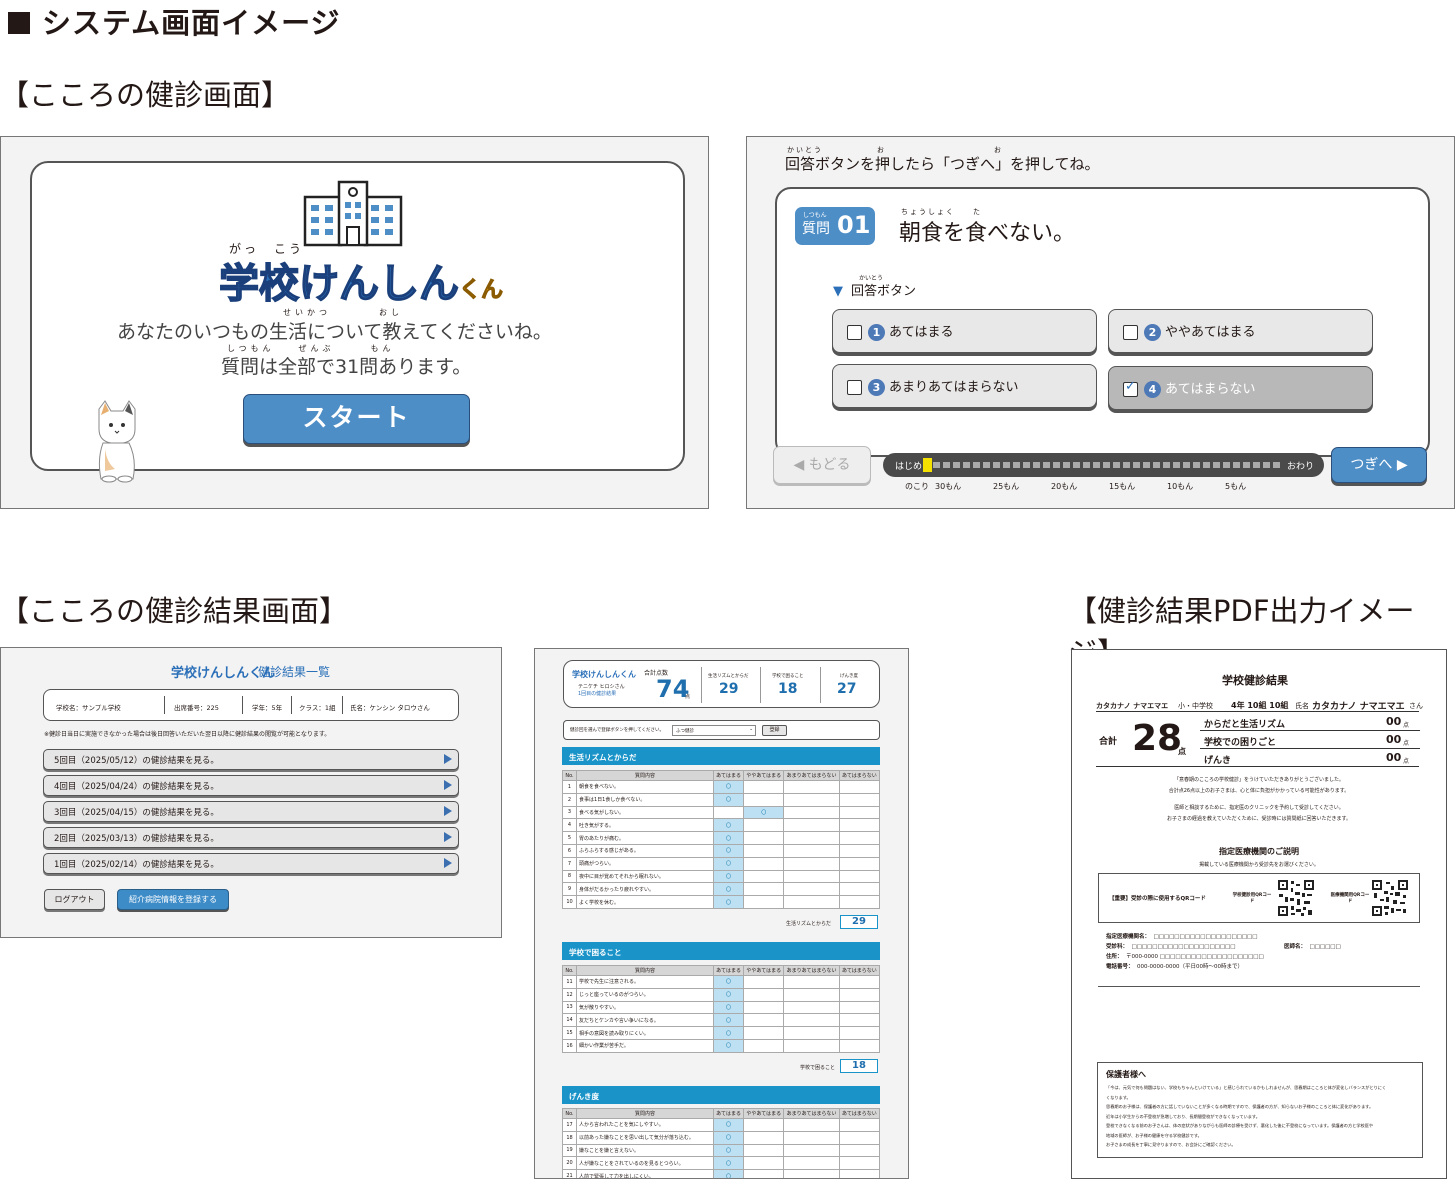 The width and height of the screenshot is (1455, 1179). I want to click on logout-button: ログアウト, so click(74, 899).